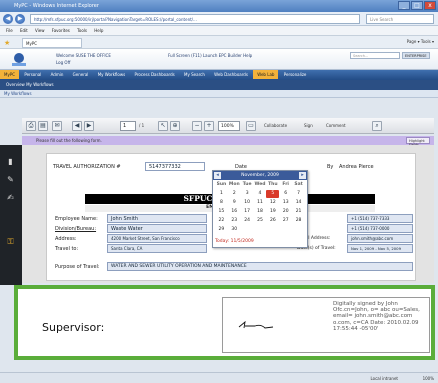 This screenshot has width=438, height=383. I want to click on forward-icon: ▶, so click(20, 19).